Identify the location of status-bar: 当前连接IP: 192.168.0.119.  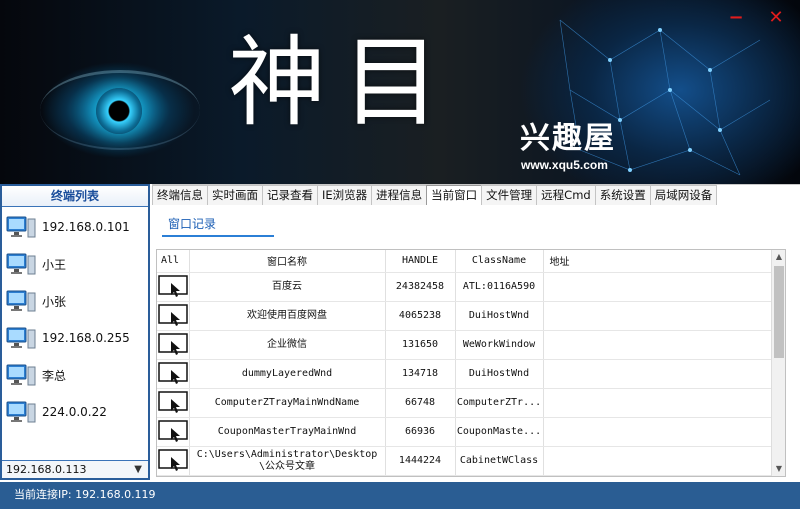
(400, 495).